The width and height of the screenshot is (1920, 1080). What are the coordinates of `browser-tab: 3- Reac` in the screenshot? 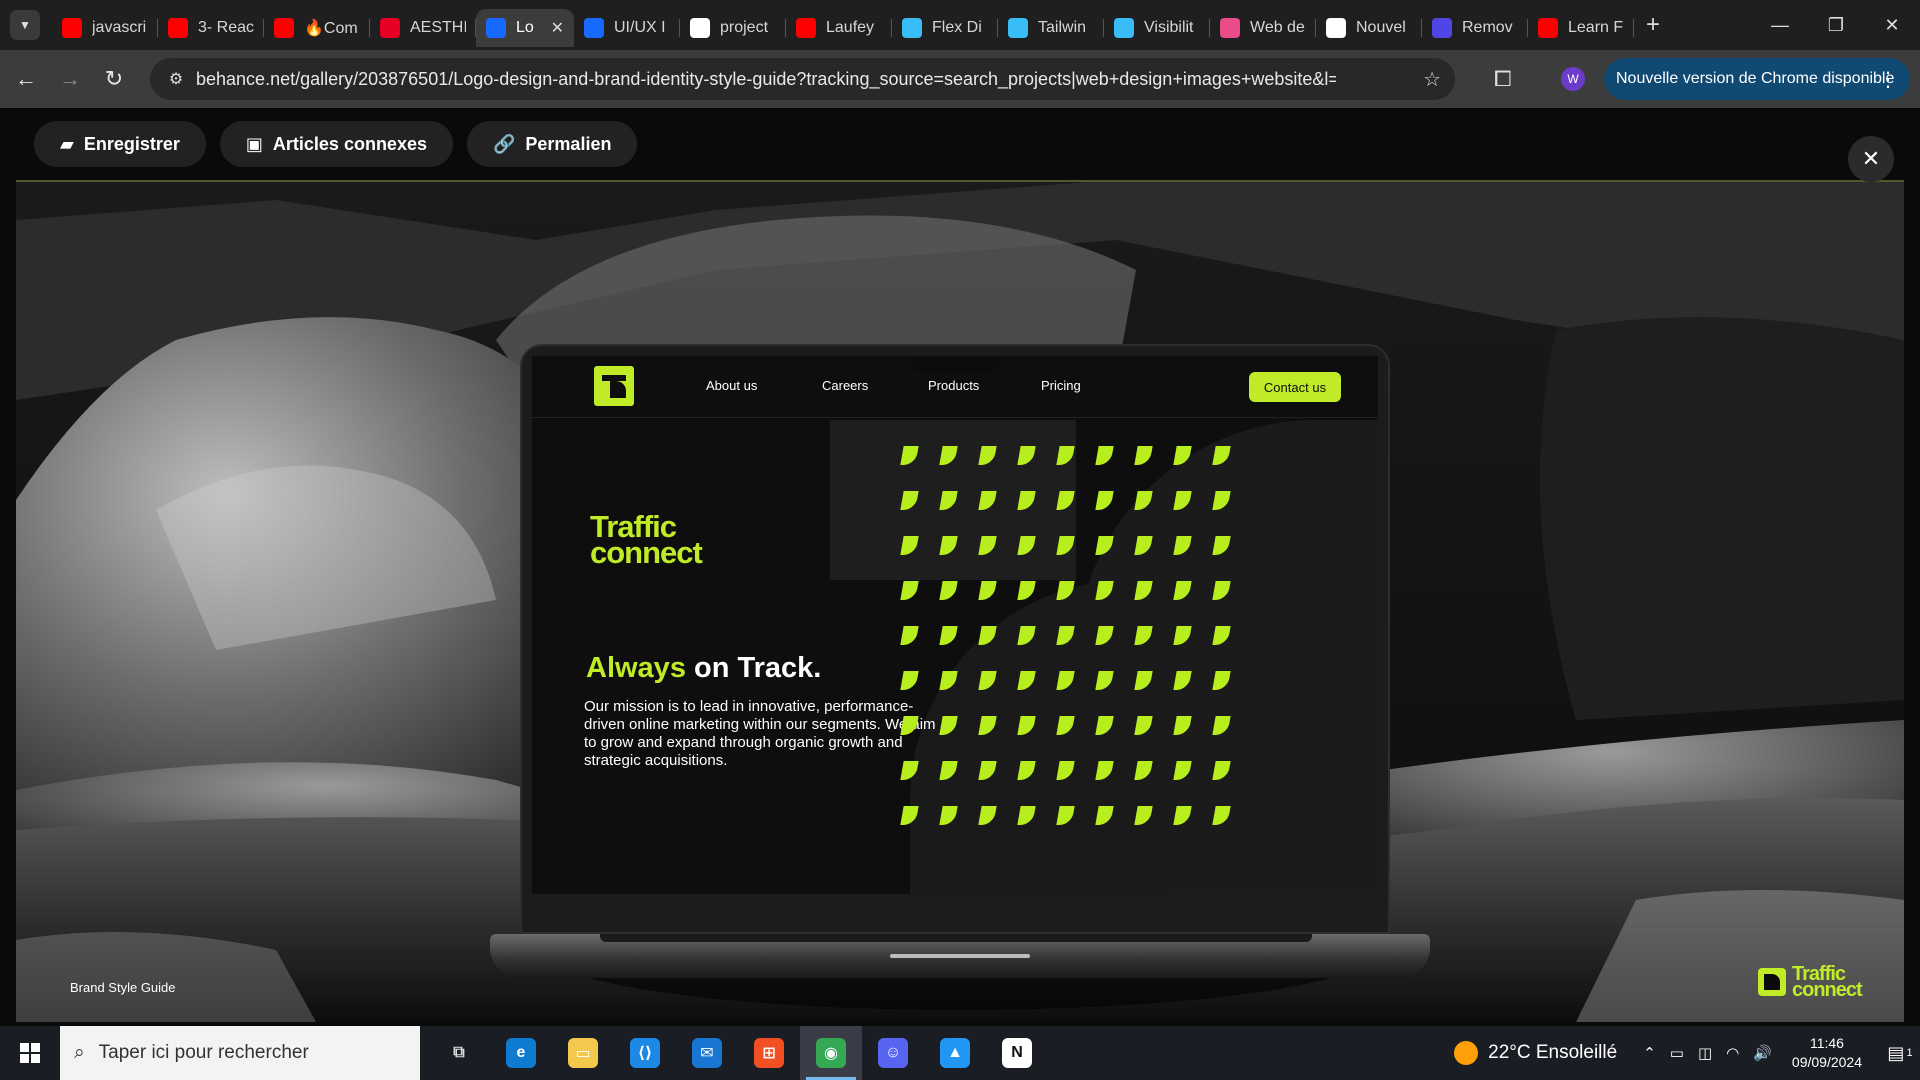 It's located at (211, 28).